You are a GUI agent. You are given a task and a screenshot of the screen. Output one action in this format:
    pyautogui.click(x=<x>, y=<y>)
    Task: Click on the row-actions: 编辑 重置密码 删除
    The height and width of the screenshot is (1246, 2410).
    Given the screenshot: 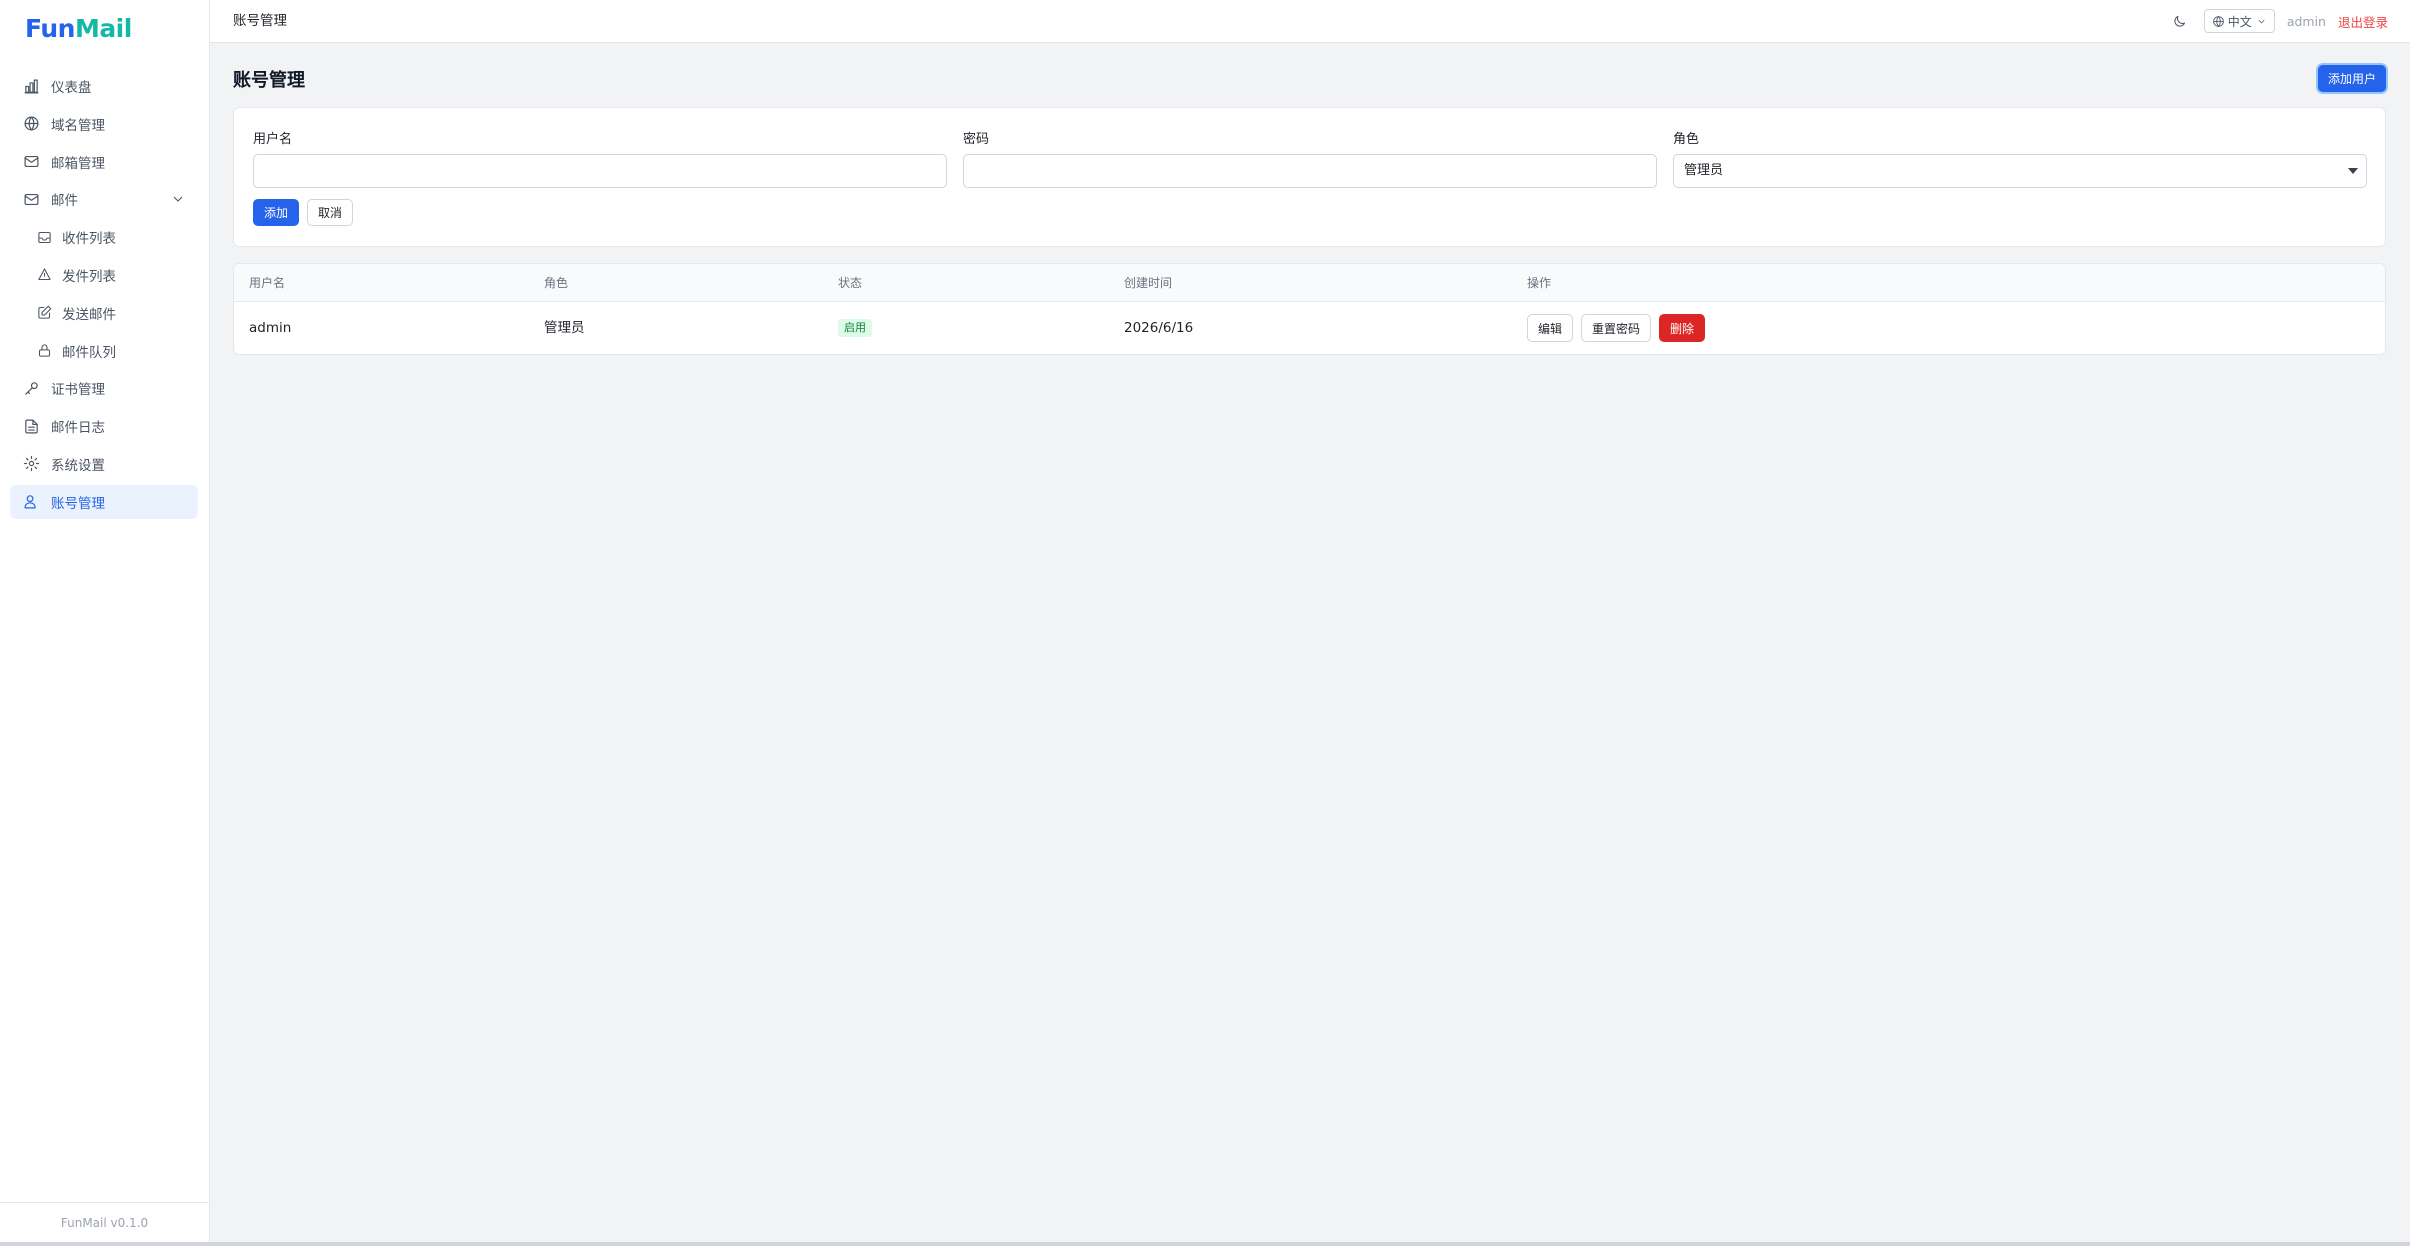 What is the action you would take?
    pyautogui.click(x=1620, y=328)
    